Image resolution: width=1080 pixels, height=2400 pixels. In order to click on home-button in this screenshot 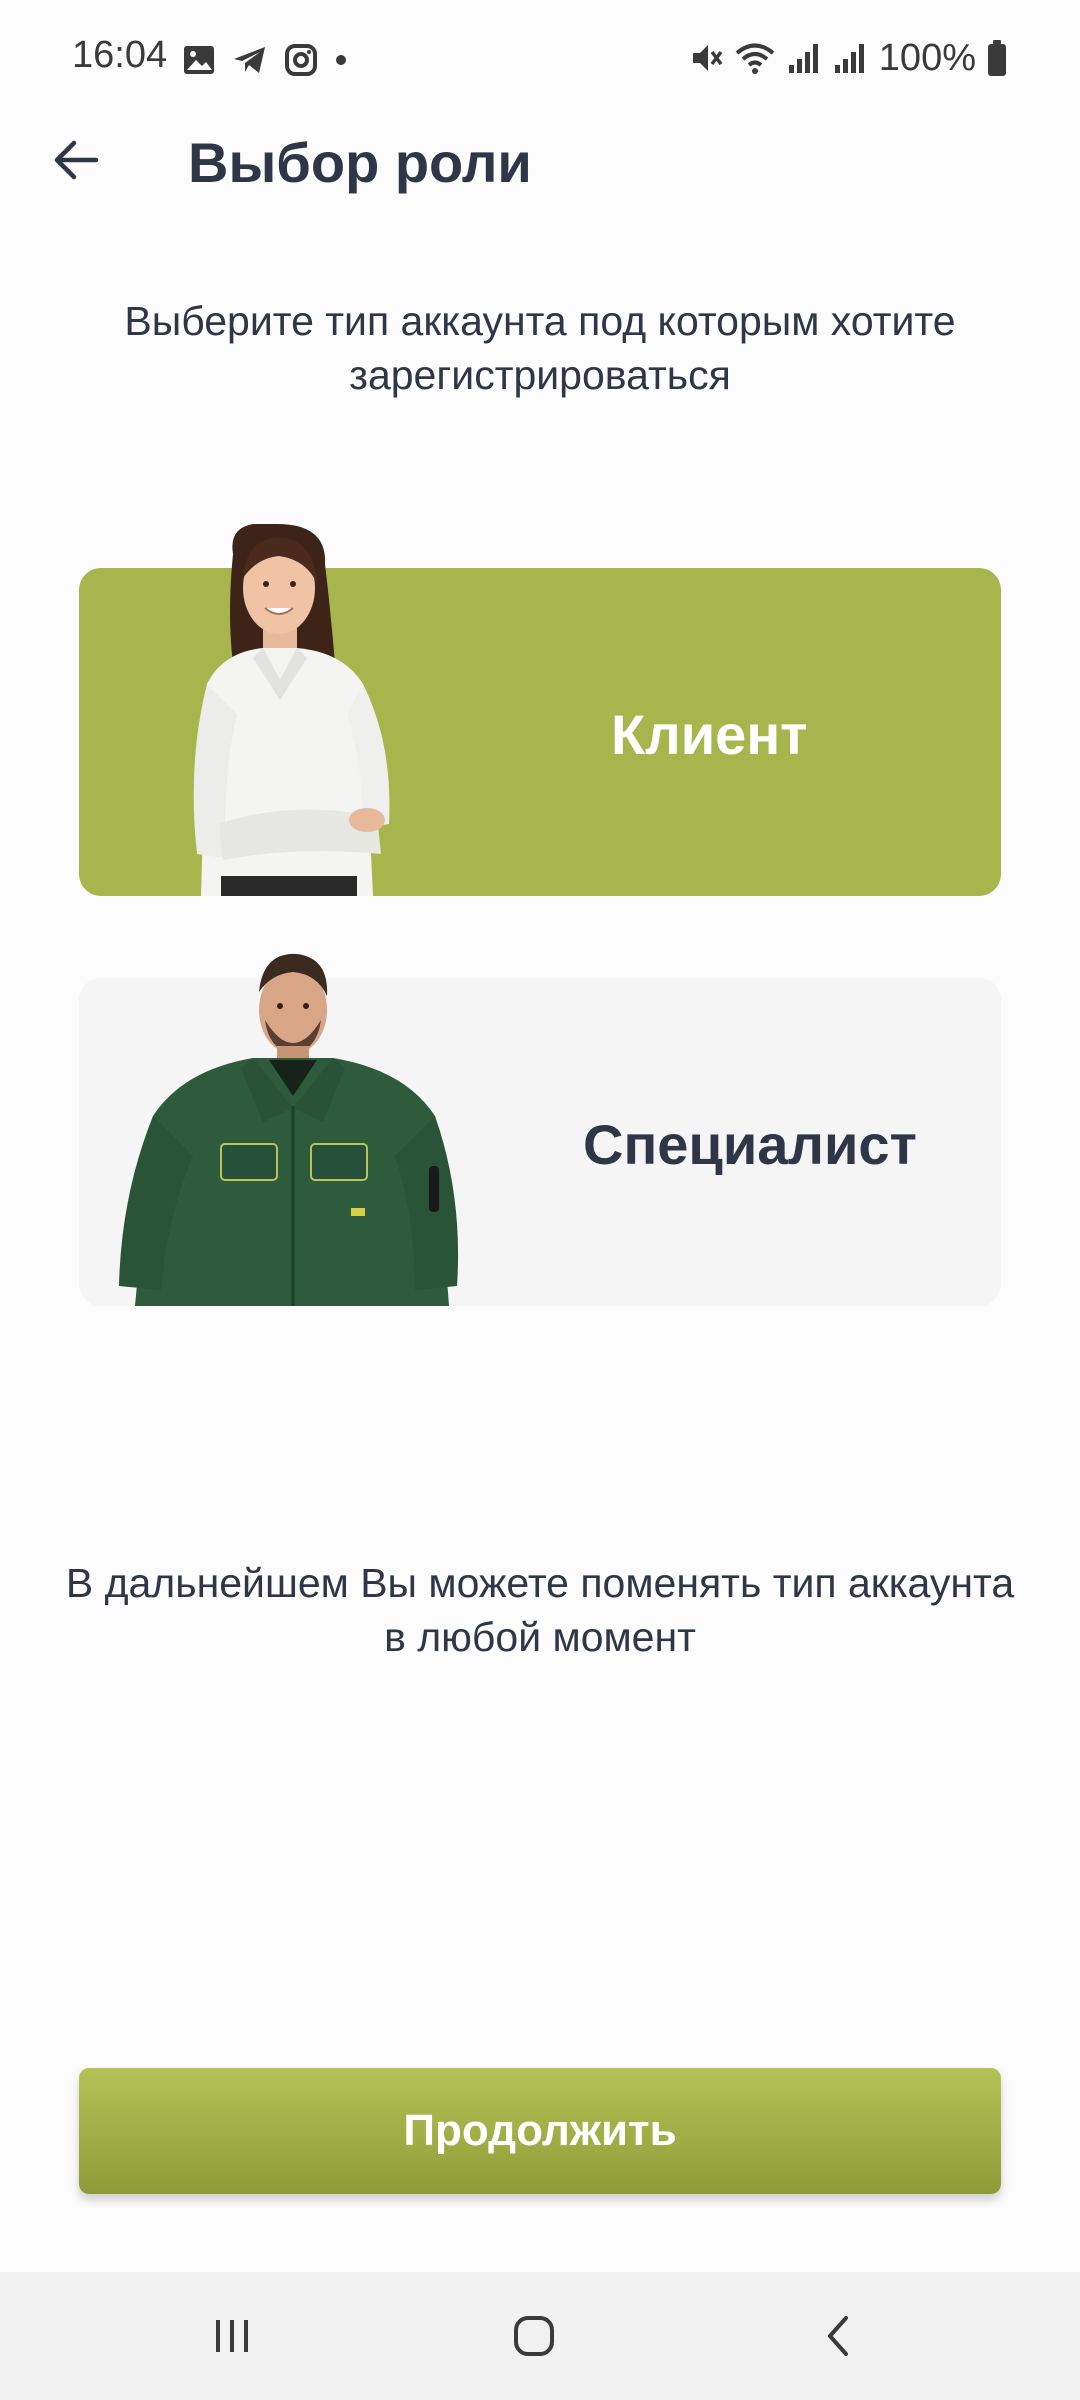, I will do `click(534, 2336)`.